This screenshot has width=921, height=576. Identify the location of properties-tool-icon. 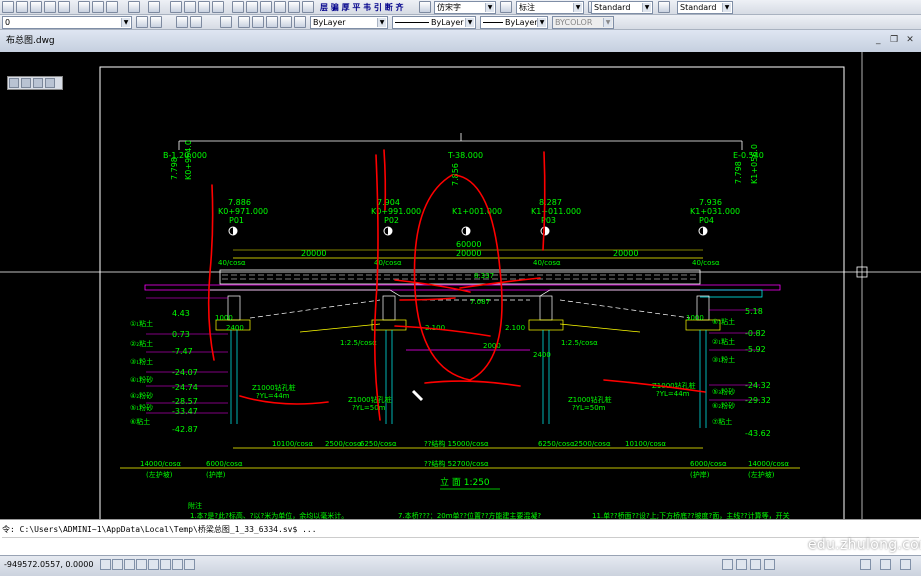
(26, 83).